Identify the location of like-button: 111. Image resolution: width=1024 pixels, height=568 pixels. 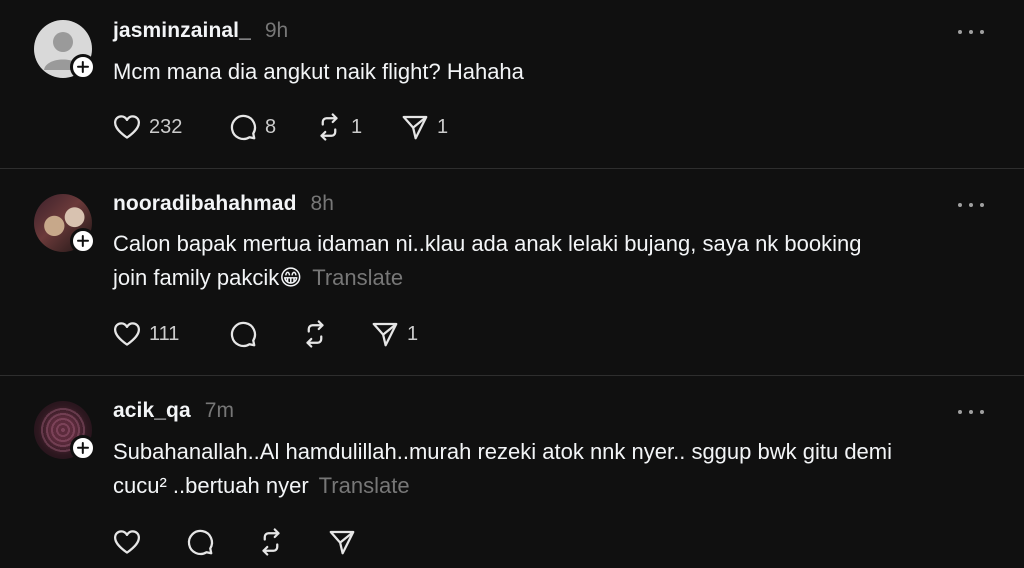
(145, 334).